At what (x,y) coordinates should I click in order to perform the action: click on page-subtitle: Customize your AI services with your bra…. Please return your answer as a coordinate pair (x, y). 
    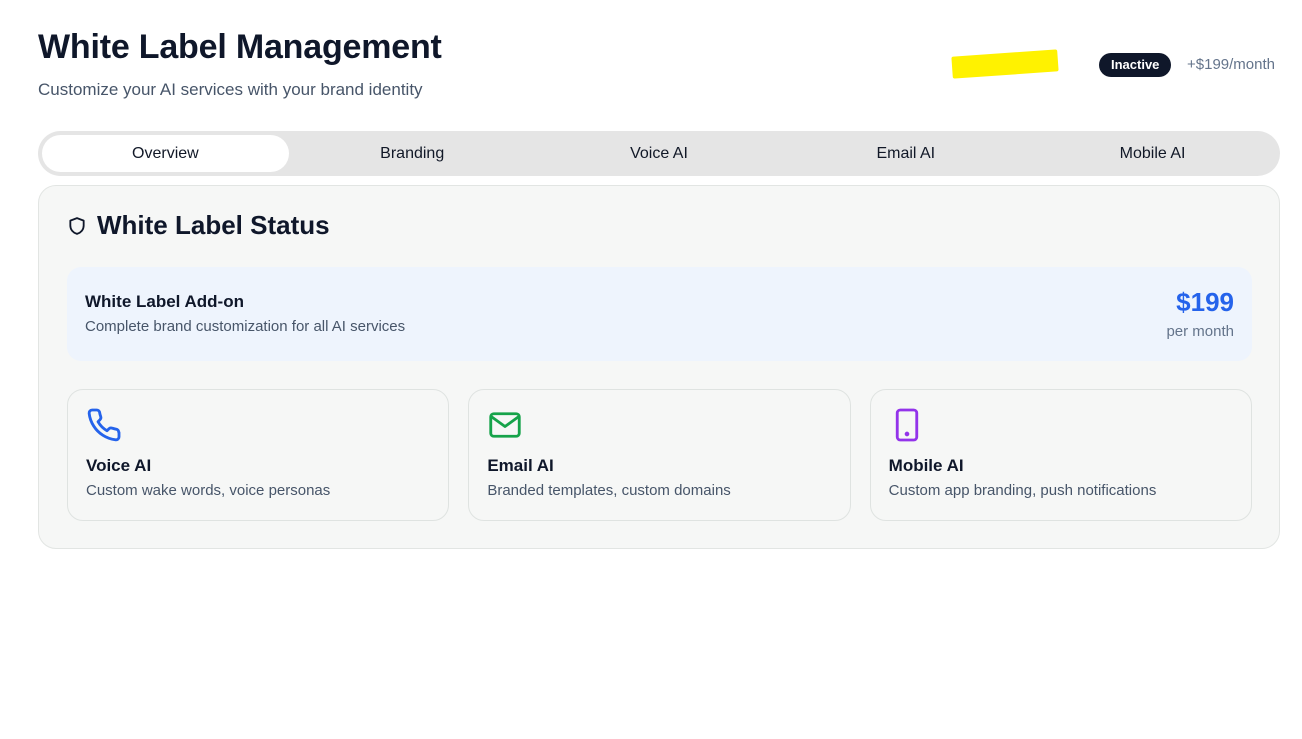
    Looking at the image, I should click on (230, 89).